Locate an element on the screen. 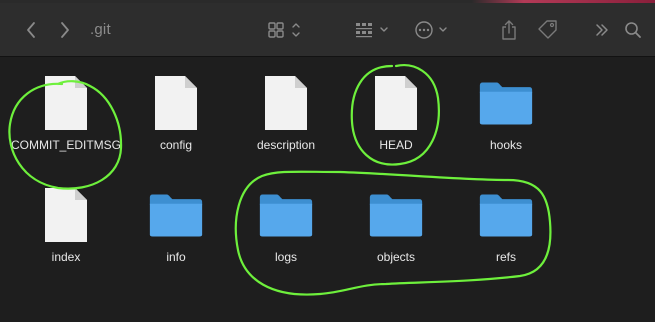 This screenshot has width=655, height=322. group-by-icon is located at coordinates (372, 30).